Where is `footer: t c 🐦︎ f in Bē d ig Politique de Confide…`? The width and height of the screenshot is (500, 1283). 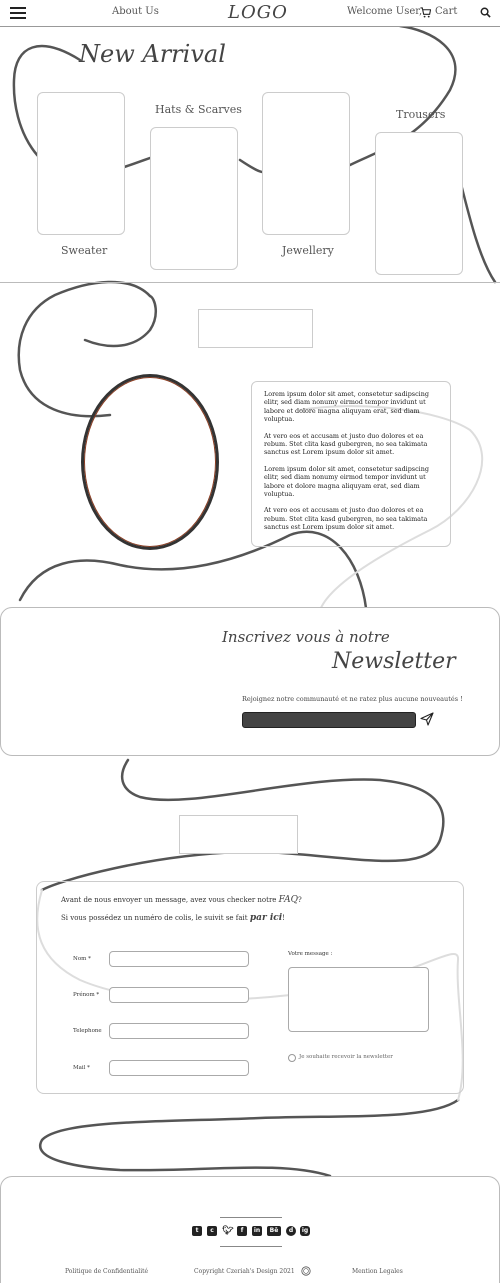
footer: t c 🐦︎ f in Bē d ig Politique de Confide… is located at coordinates (250, 1229).